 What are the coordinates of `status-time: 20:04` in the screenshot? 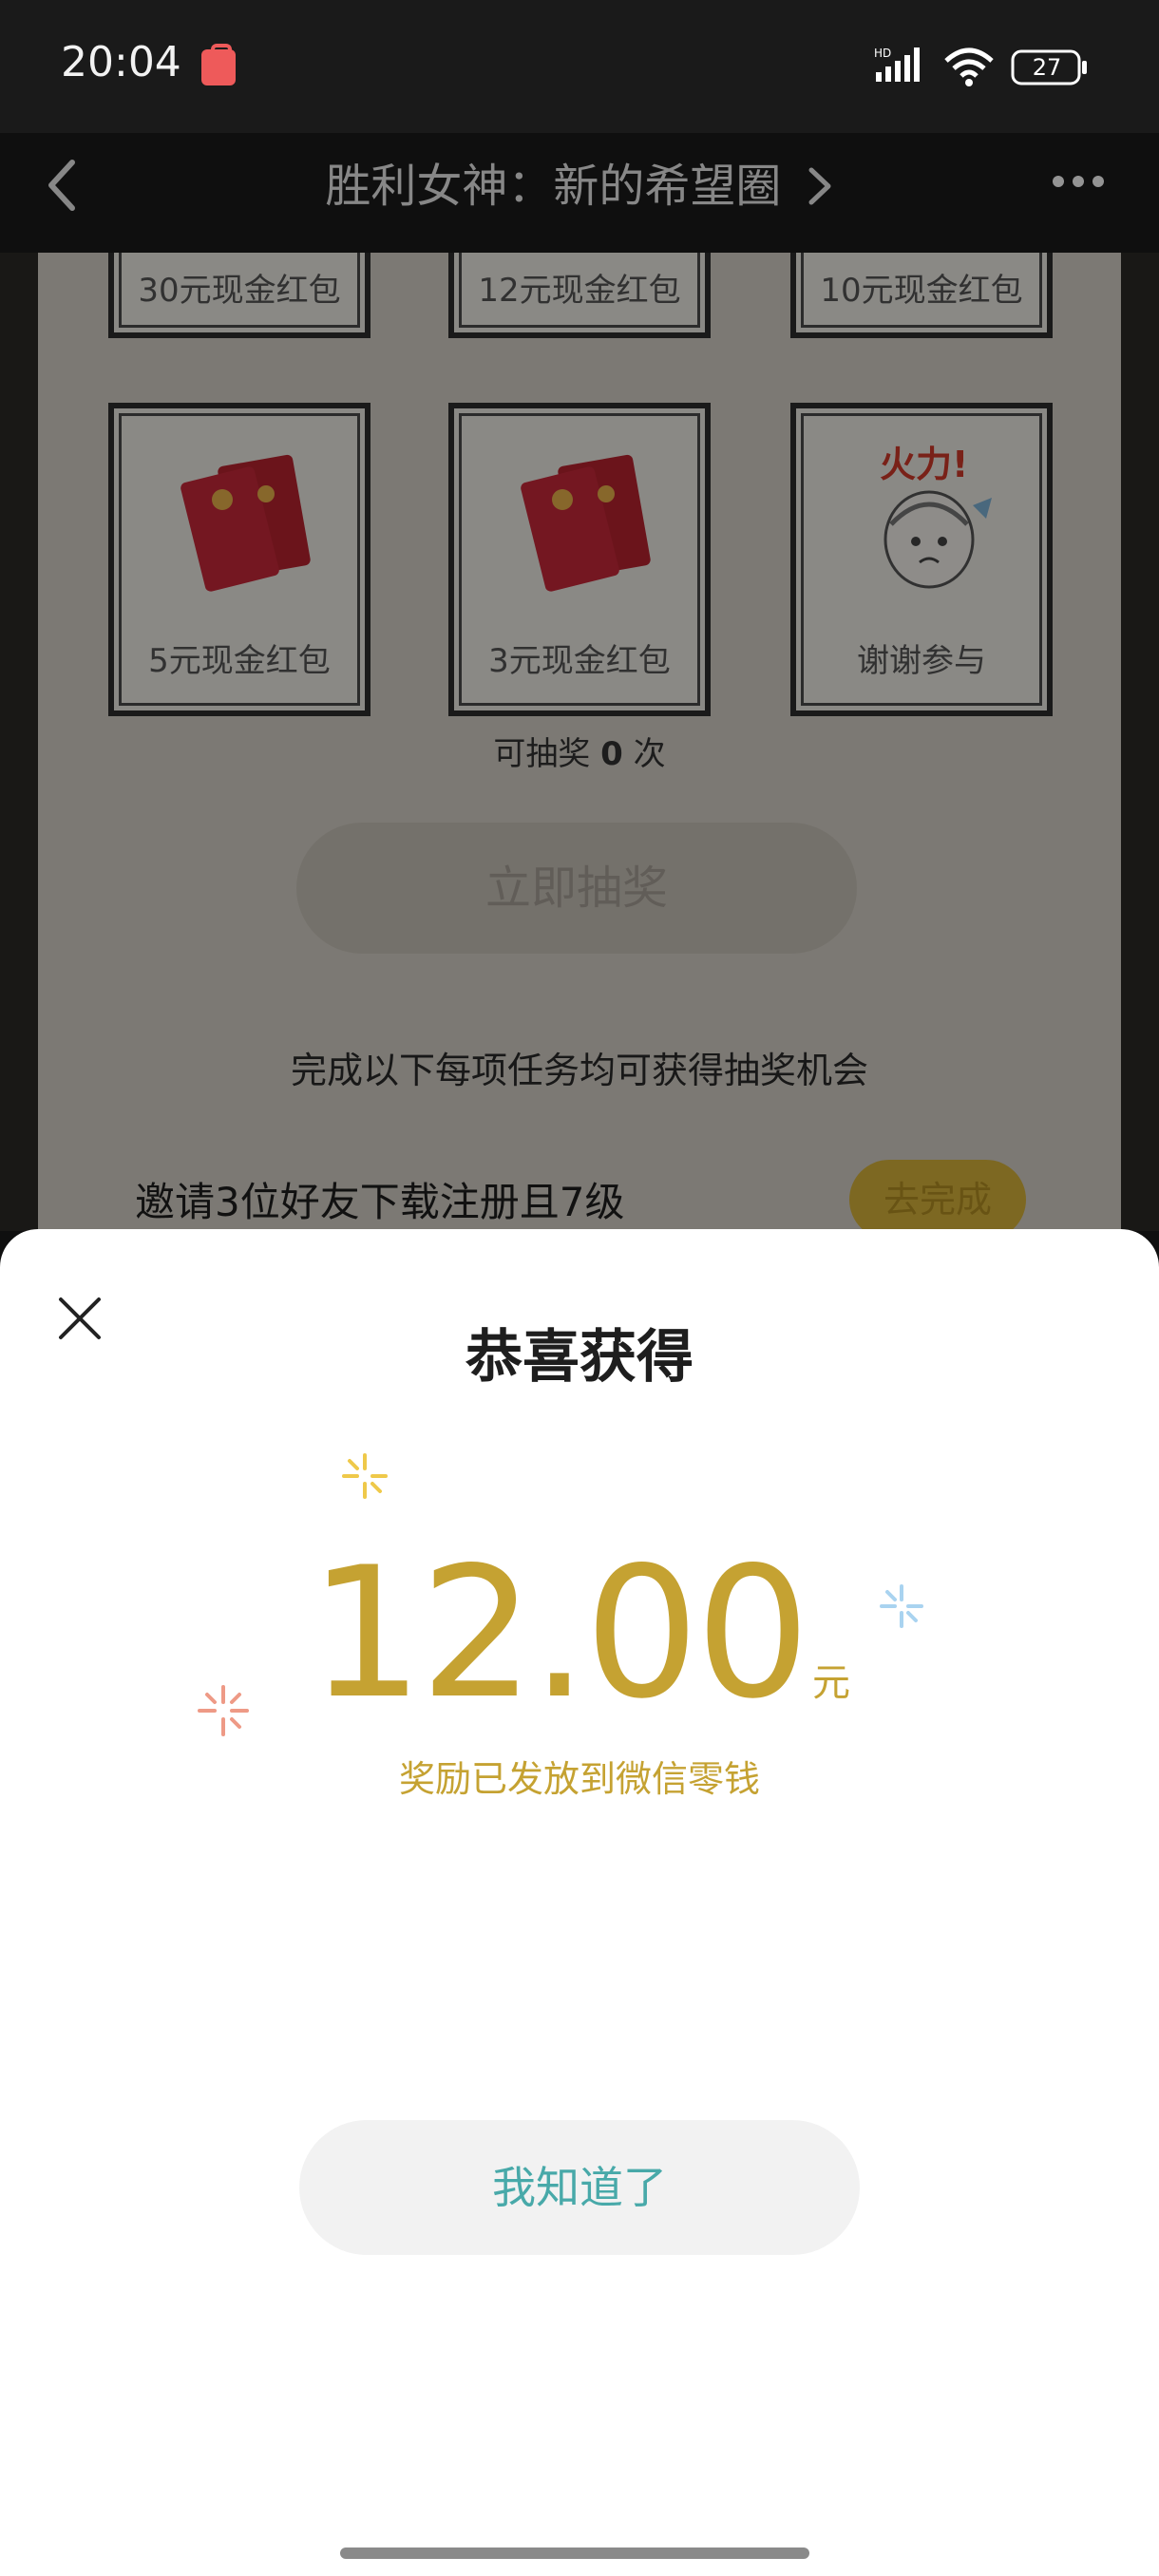 It's located at (121, 62).